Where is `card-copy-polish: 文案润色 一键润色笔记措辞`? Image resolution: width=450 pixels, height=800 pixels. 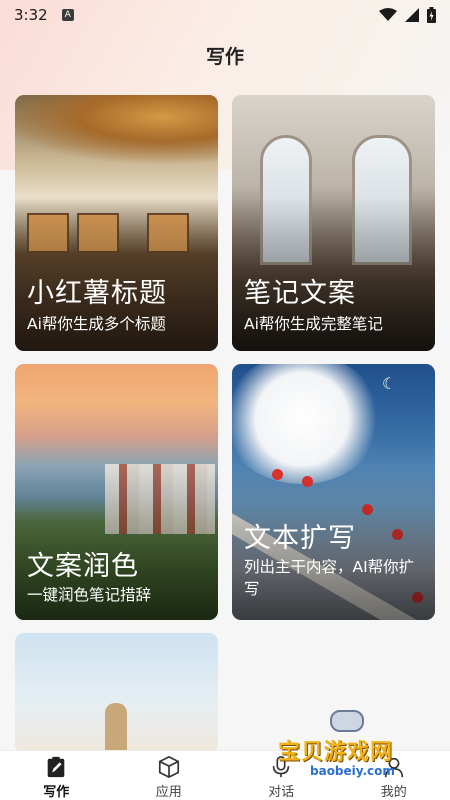
card-copy-polish: 文案润色 一键润色笔记措辞 is located at coordinates (116, 492).